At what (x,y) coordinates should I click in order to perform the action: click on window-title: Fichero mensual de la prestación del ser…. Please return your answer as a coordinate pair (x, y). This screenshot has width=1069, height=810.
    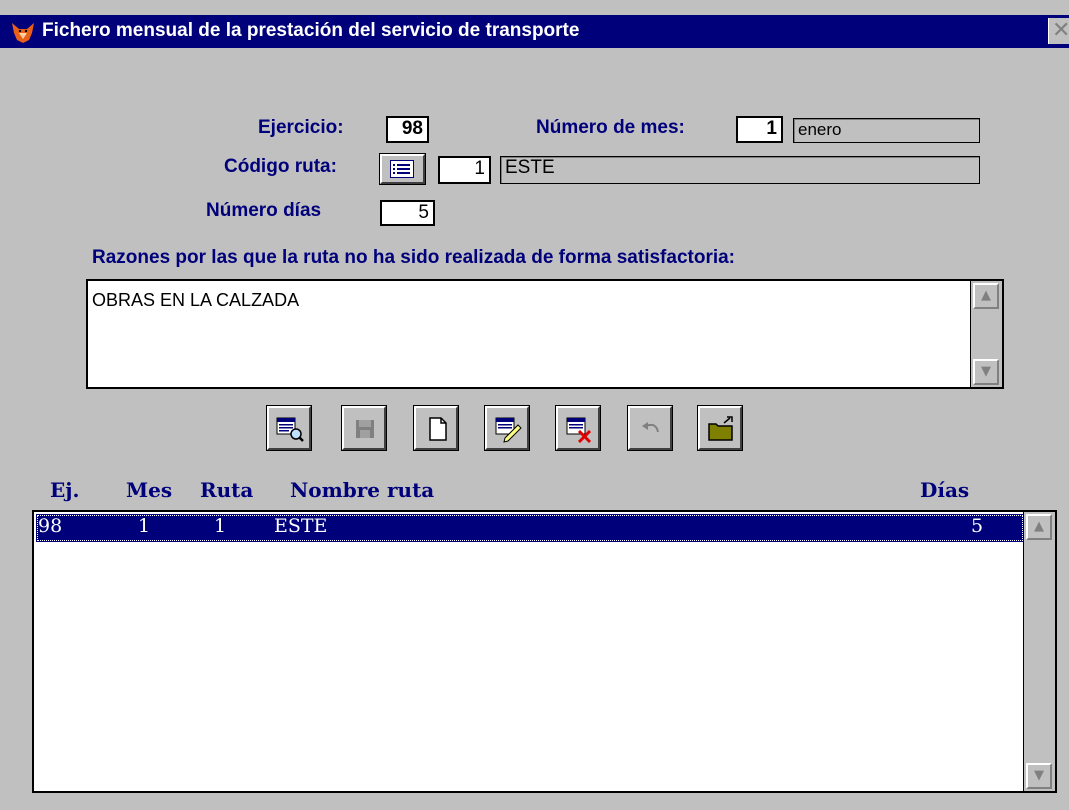
    Looking at the image, I should click on (311, 30).